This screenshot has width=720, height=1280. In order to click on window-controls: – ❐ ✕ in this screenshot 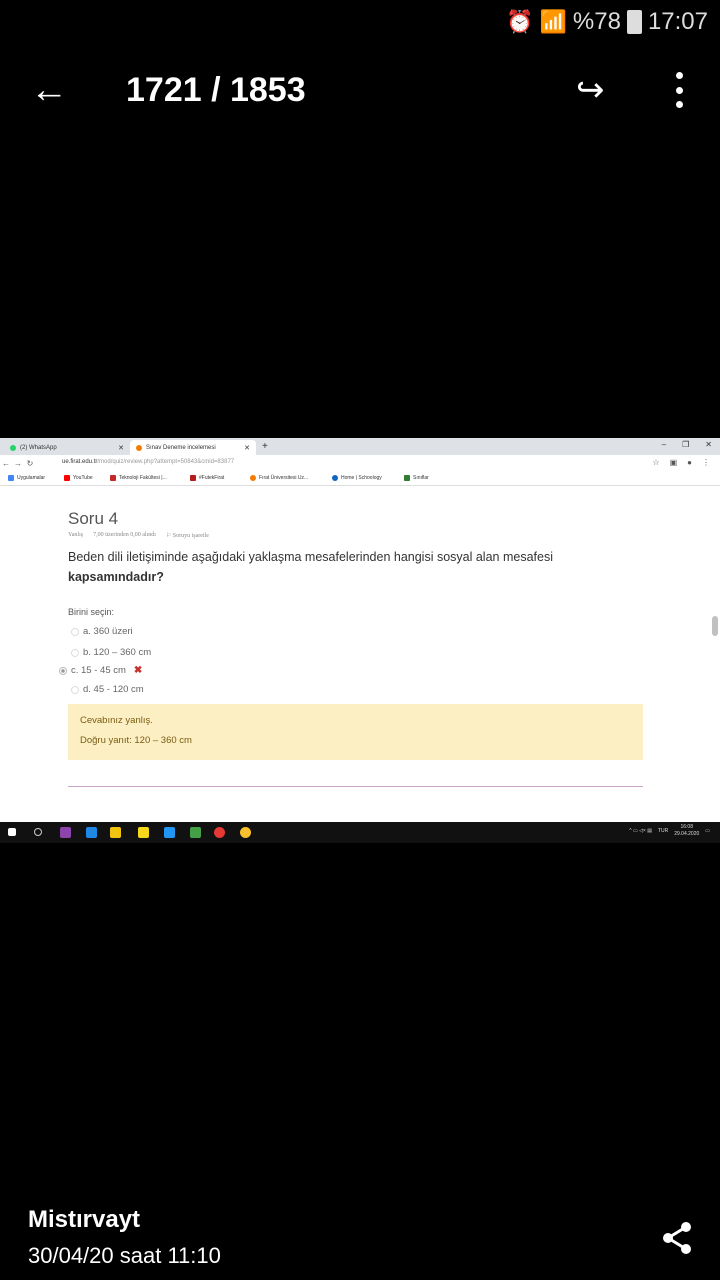, I will do `click(687, 444)`.